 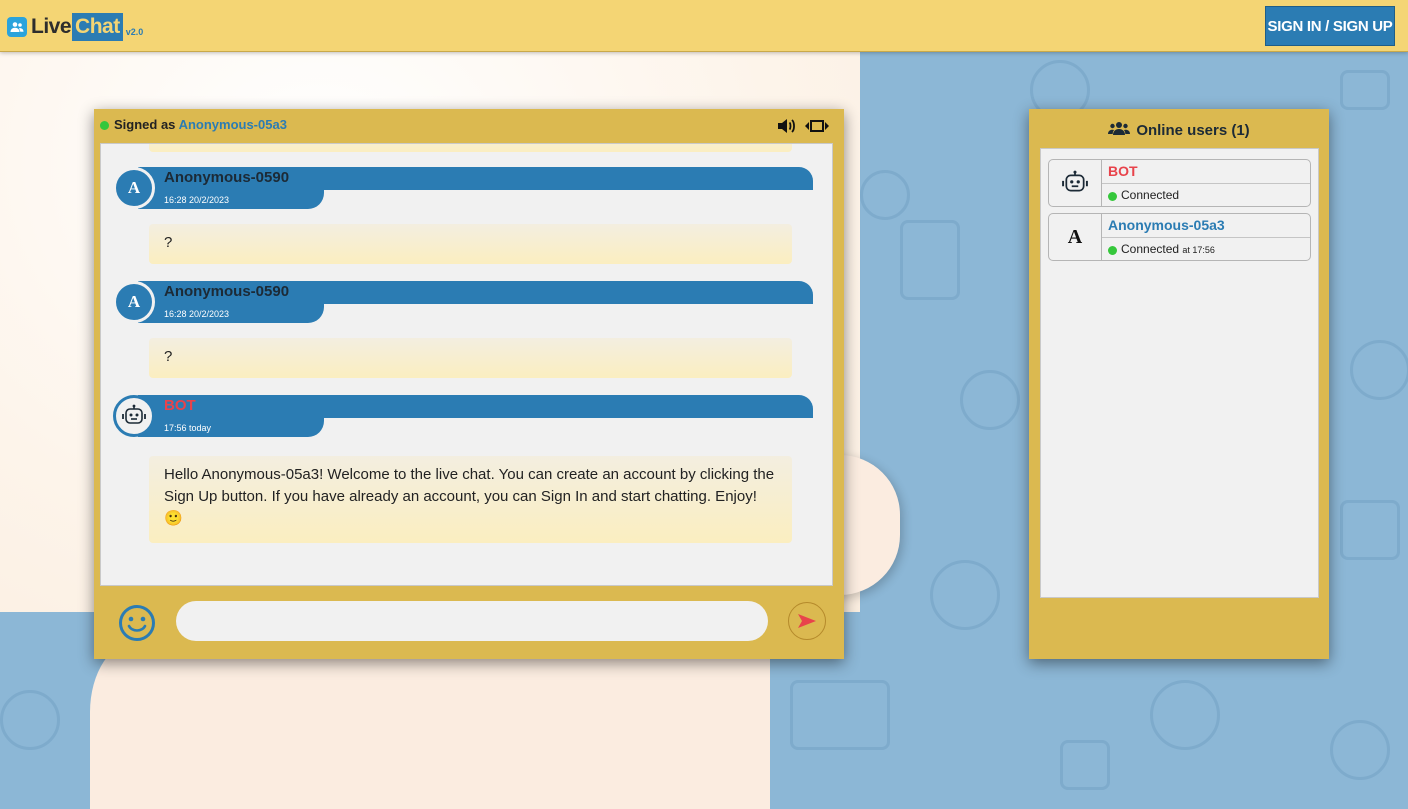 I want to click on user-status: Connected, so click(x=1150, y=195).